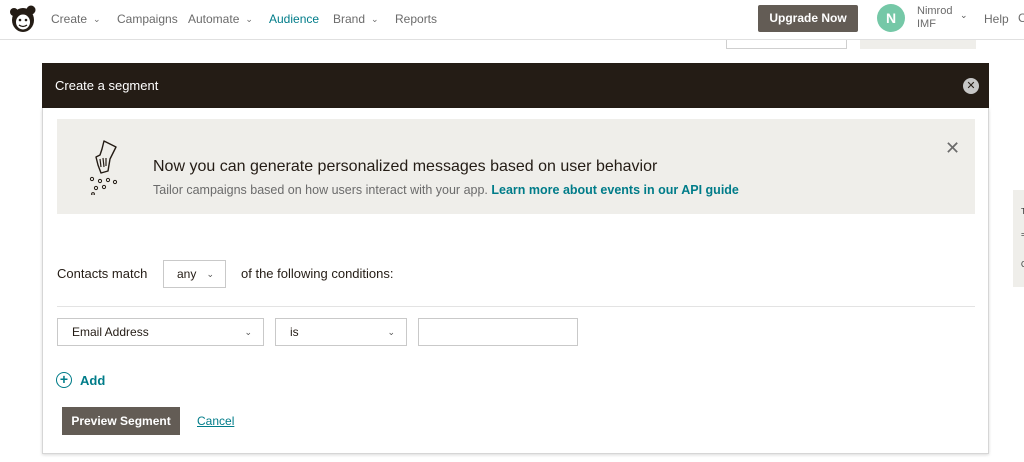 Image resolution: width=1024 pixels, height=462 pixels. I want to click on nav-reports-label: Reports, so click(416, 19).